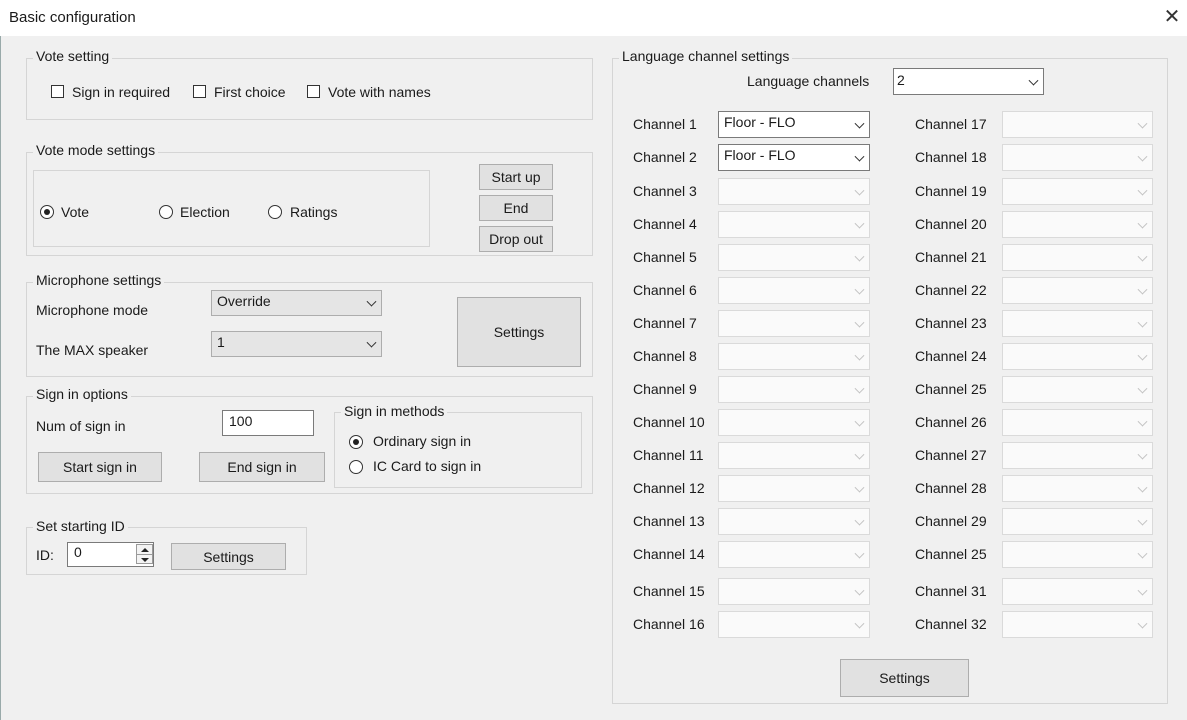  Describe the element at coordinates (904, 678) in the screenshot. I see `language-settings-button: Settings` at that location.